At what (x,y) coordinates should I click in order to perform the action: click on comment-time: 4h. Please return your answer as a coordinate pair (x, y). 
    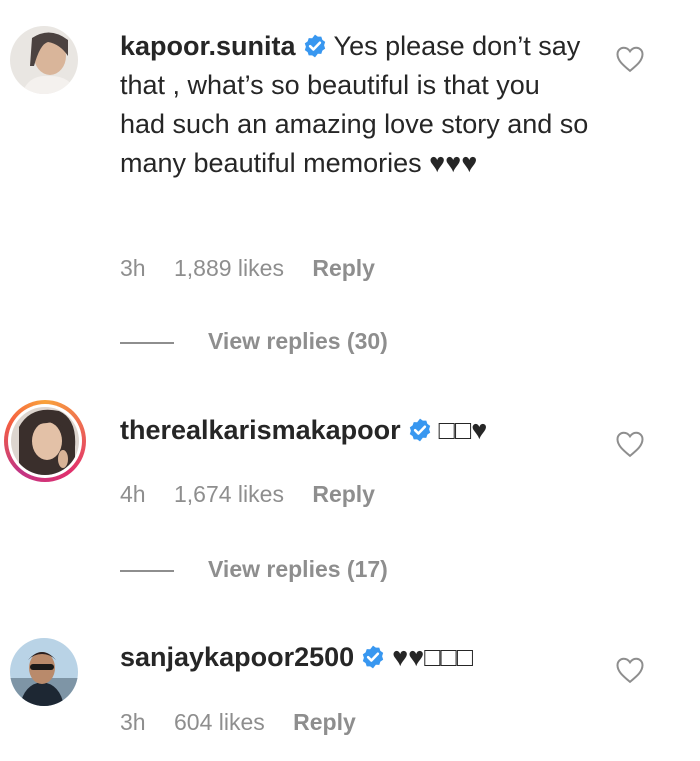
    Looking at the image, I should click on (133, 494).